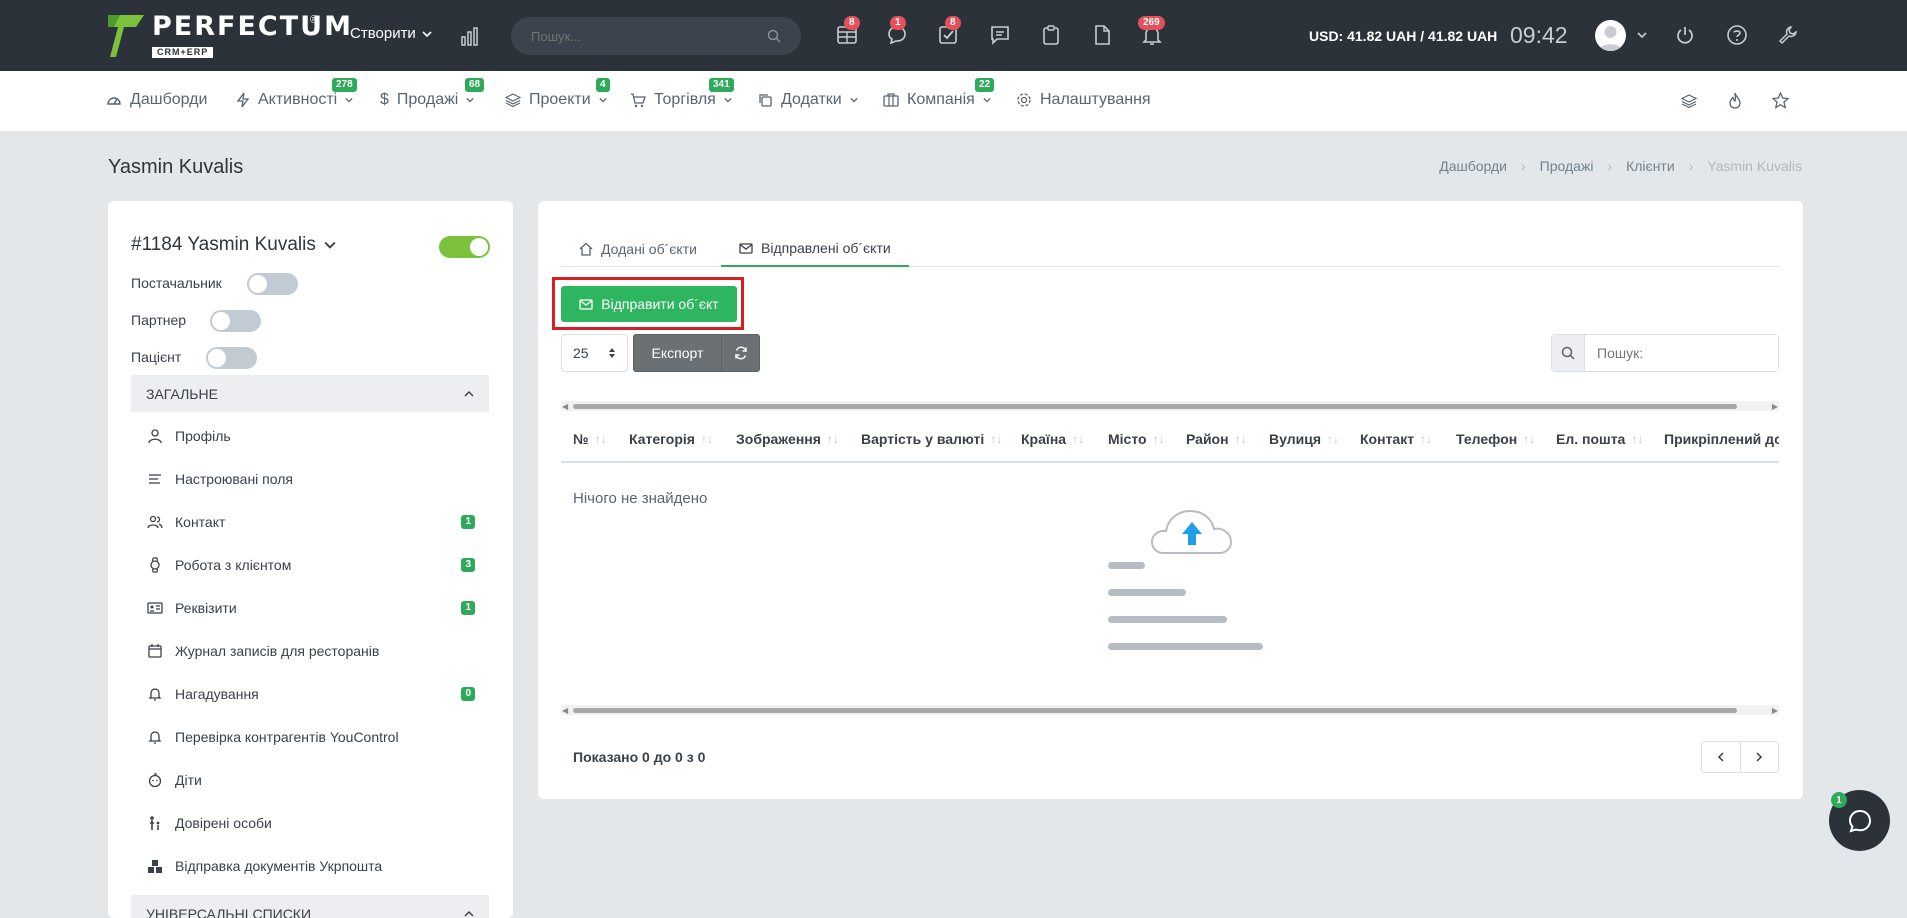 This screenshot has height=918, width=1907. I want to click on patient-toggle, so click(231, 358).